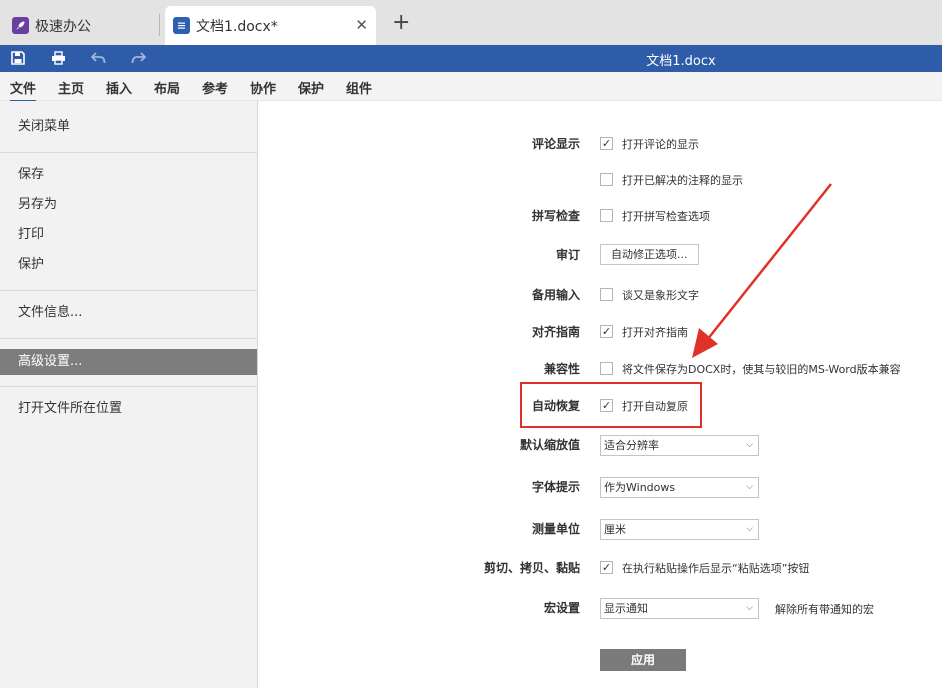  What do you see at coordinates (237, 26) in the screenshot?
I see `tab-document-label: 文档1.docx*` at bounding box center [237, 26].